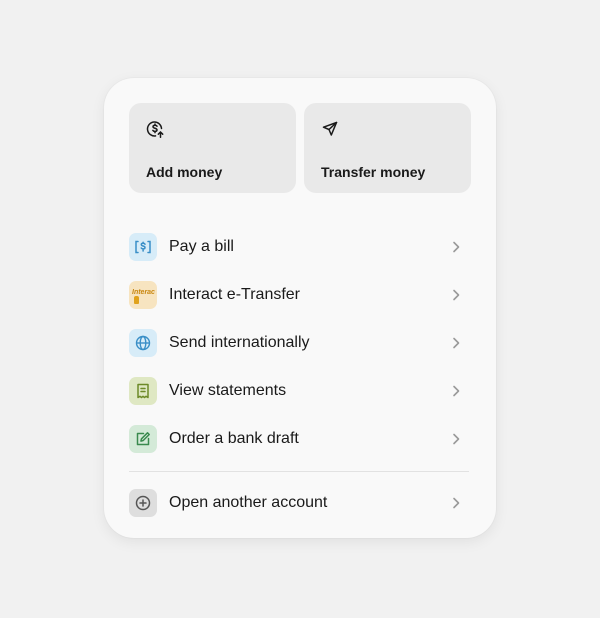 The image size is (600, 618). I want to click on transfer-money-button: Transfer money, so click(387, 148).